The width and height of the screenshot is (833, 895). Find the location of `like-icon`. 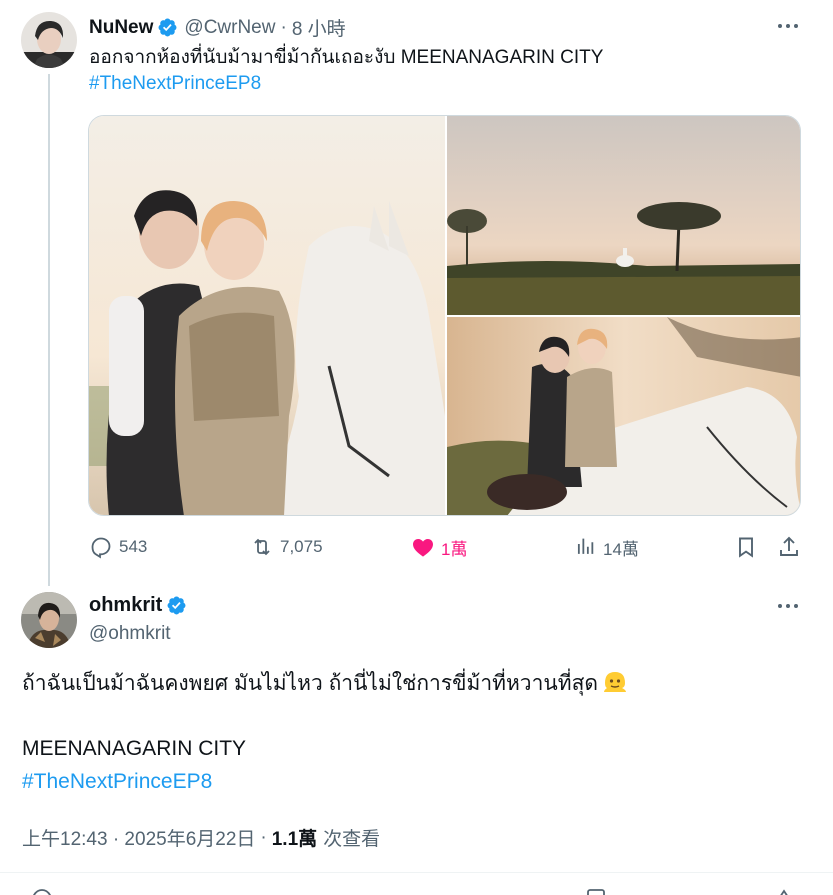

like-icon is located at coordinates (423, 548).